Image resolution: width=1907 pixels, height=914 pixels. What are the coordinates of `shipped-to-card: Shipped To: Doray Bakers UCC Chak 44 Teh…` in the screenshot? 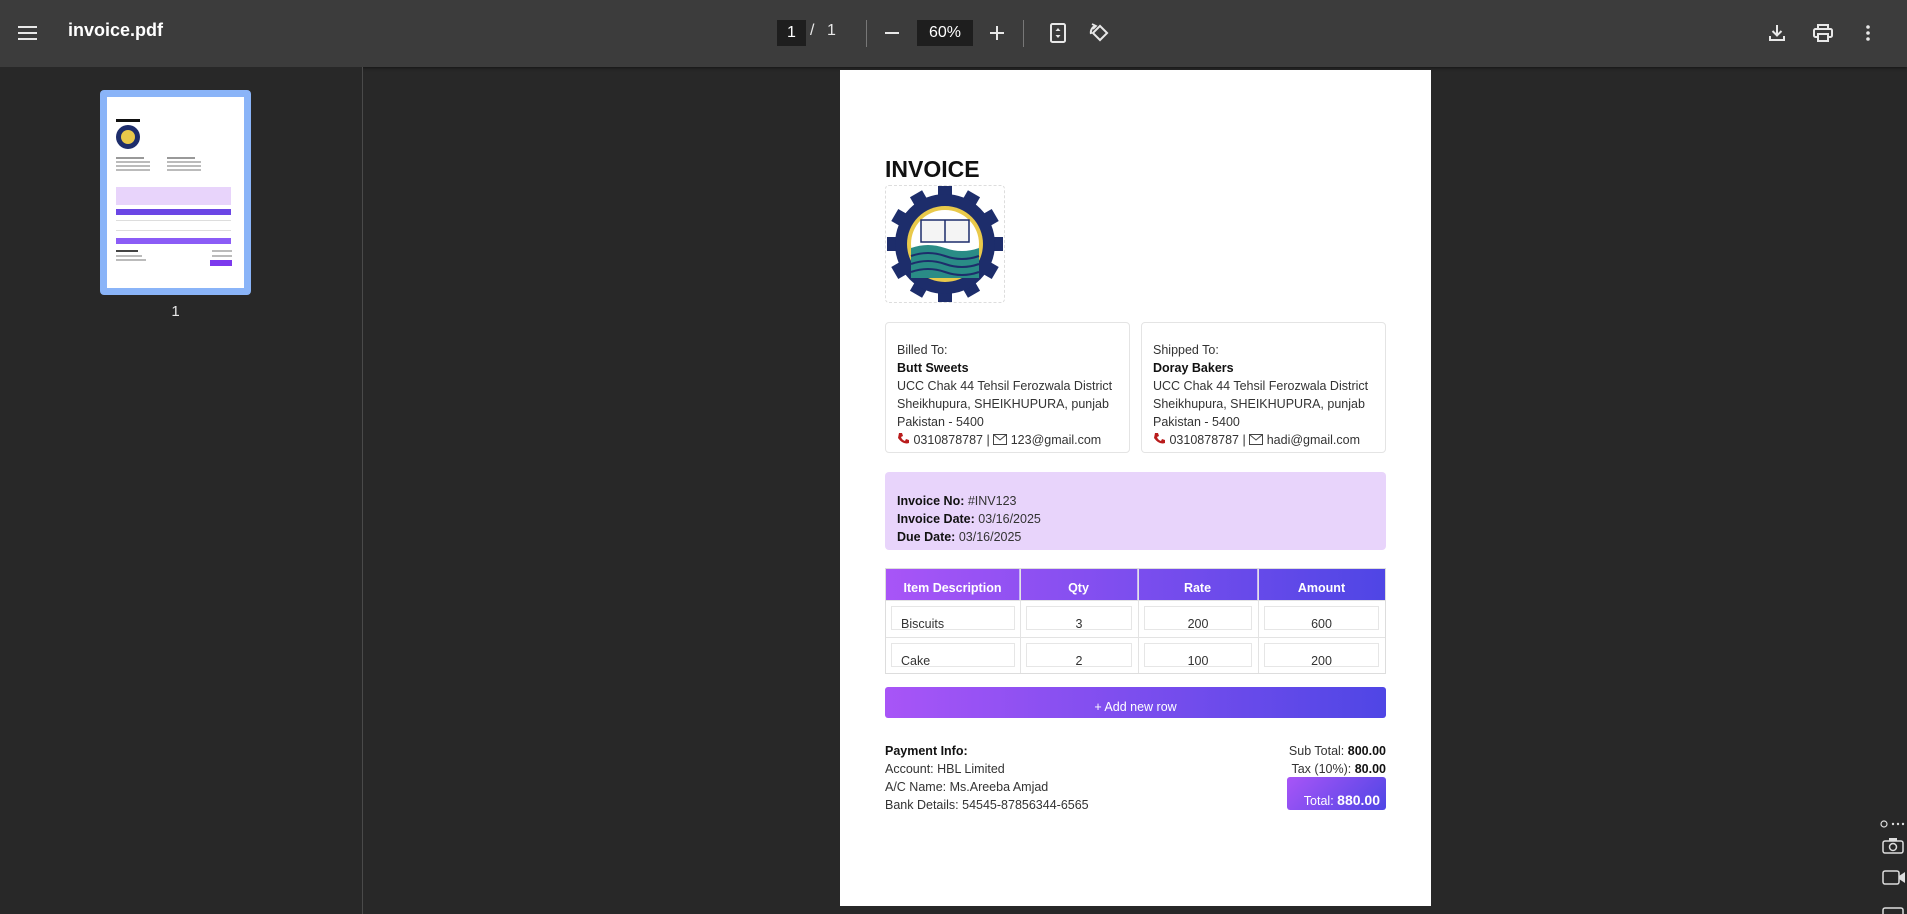 It's located at (1263, 387).